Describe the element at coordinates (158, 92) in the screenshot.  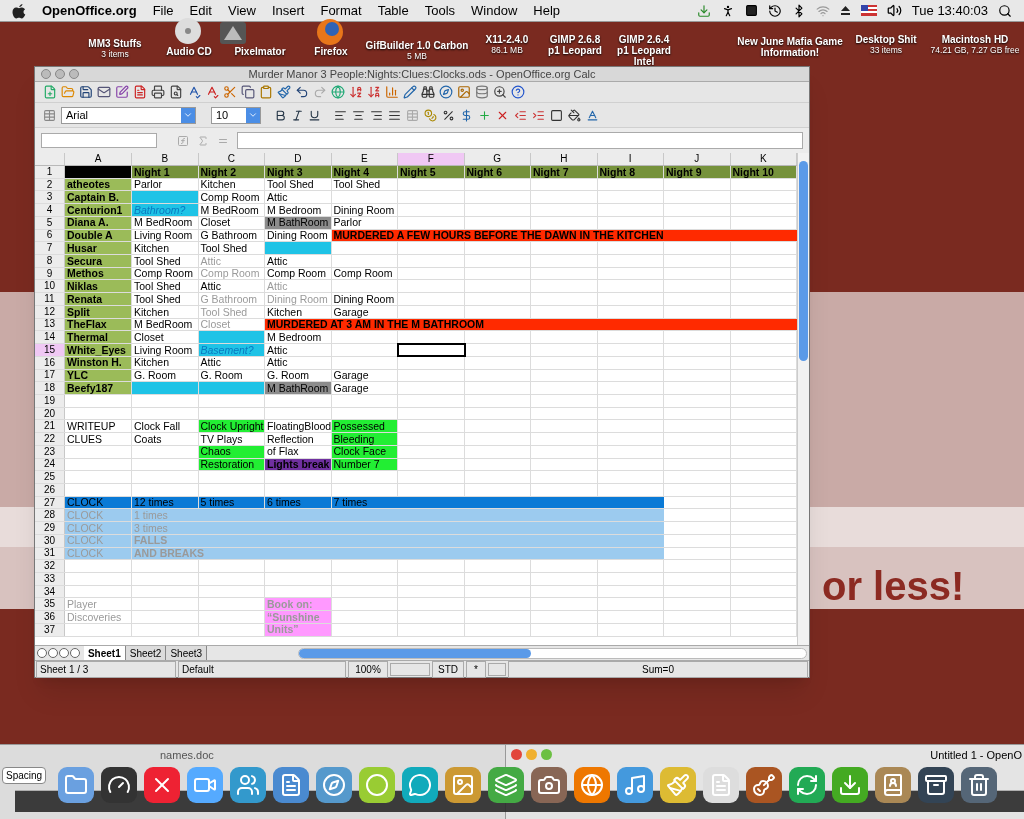
I see `printer-icon` at that location.